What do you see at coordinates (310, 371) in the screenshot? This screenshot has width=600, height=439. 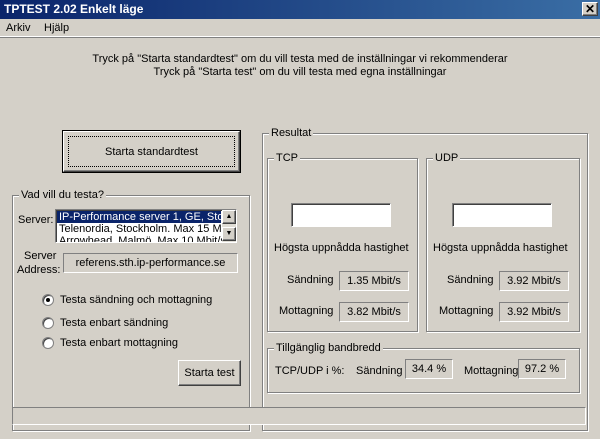 I see `bandwidth-row-label: TCP/UDP i %:` at bounding box center [310, 371].